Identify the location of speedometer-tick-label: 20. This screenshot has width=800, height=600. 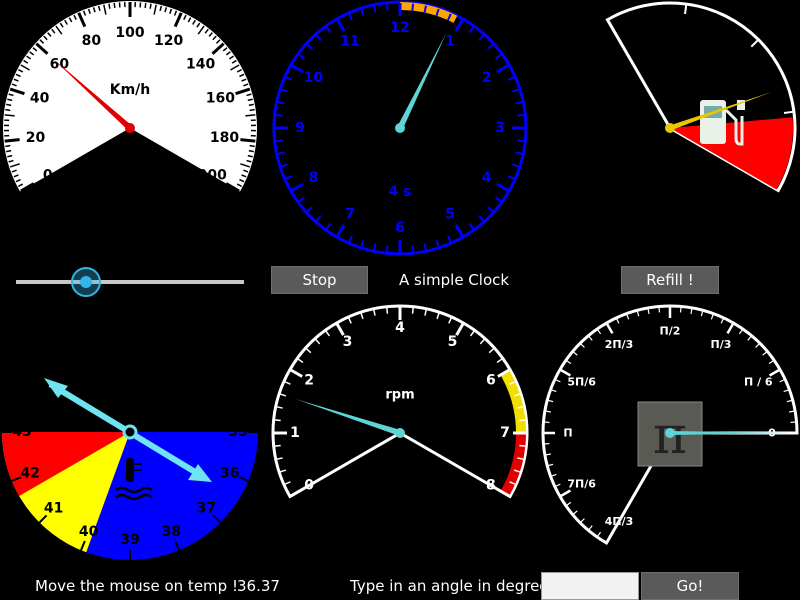
(36, 138).